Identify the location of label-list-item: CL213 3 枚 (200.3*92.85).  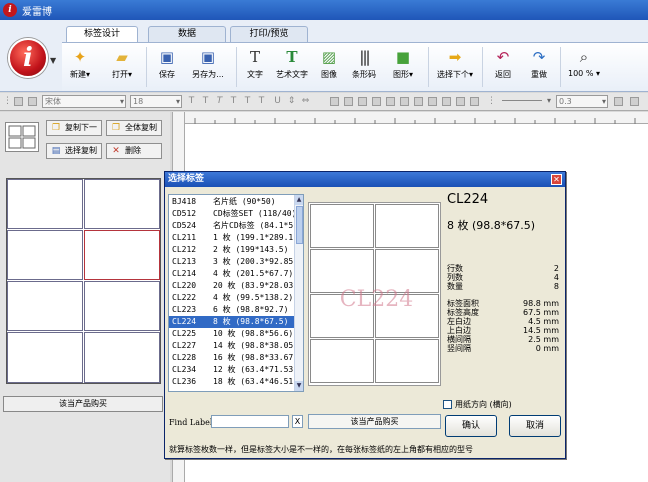
(233, 262).